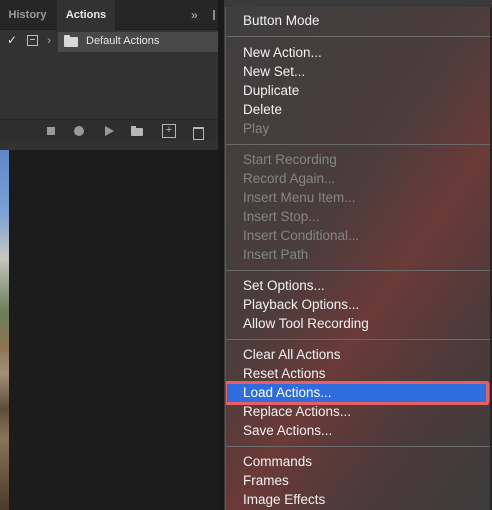 The width and height of the screenshot is (492, 510). Describe the element at coordinates (198, 132) in the screenshot. I see `trash-icon` at that location.